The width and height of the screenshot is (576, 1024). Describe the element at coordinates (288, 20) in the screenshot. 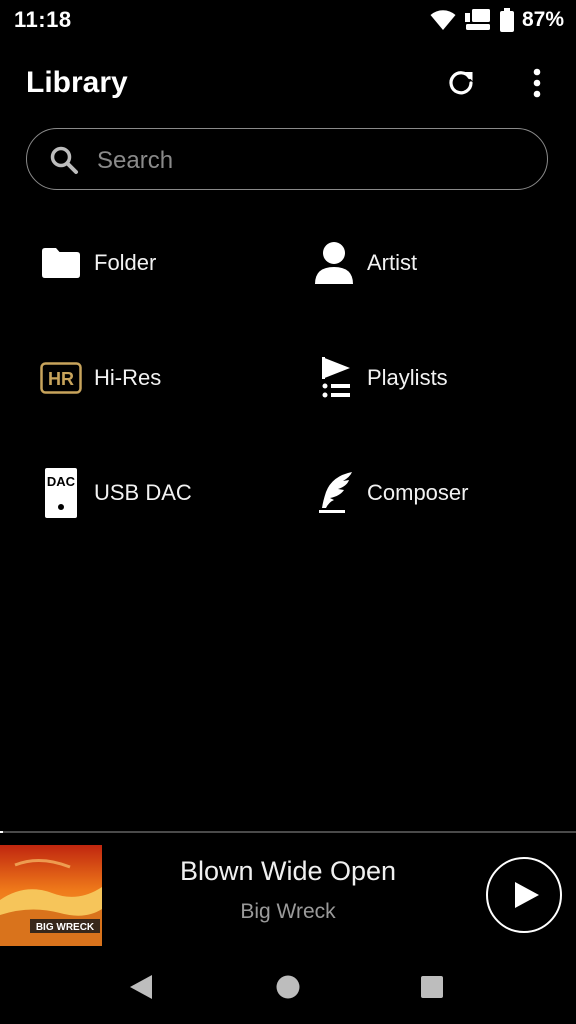

I see `status-bar: 11:18 87%` at that location.